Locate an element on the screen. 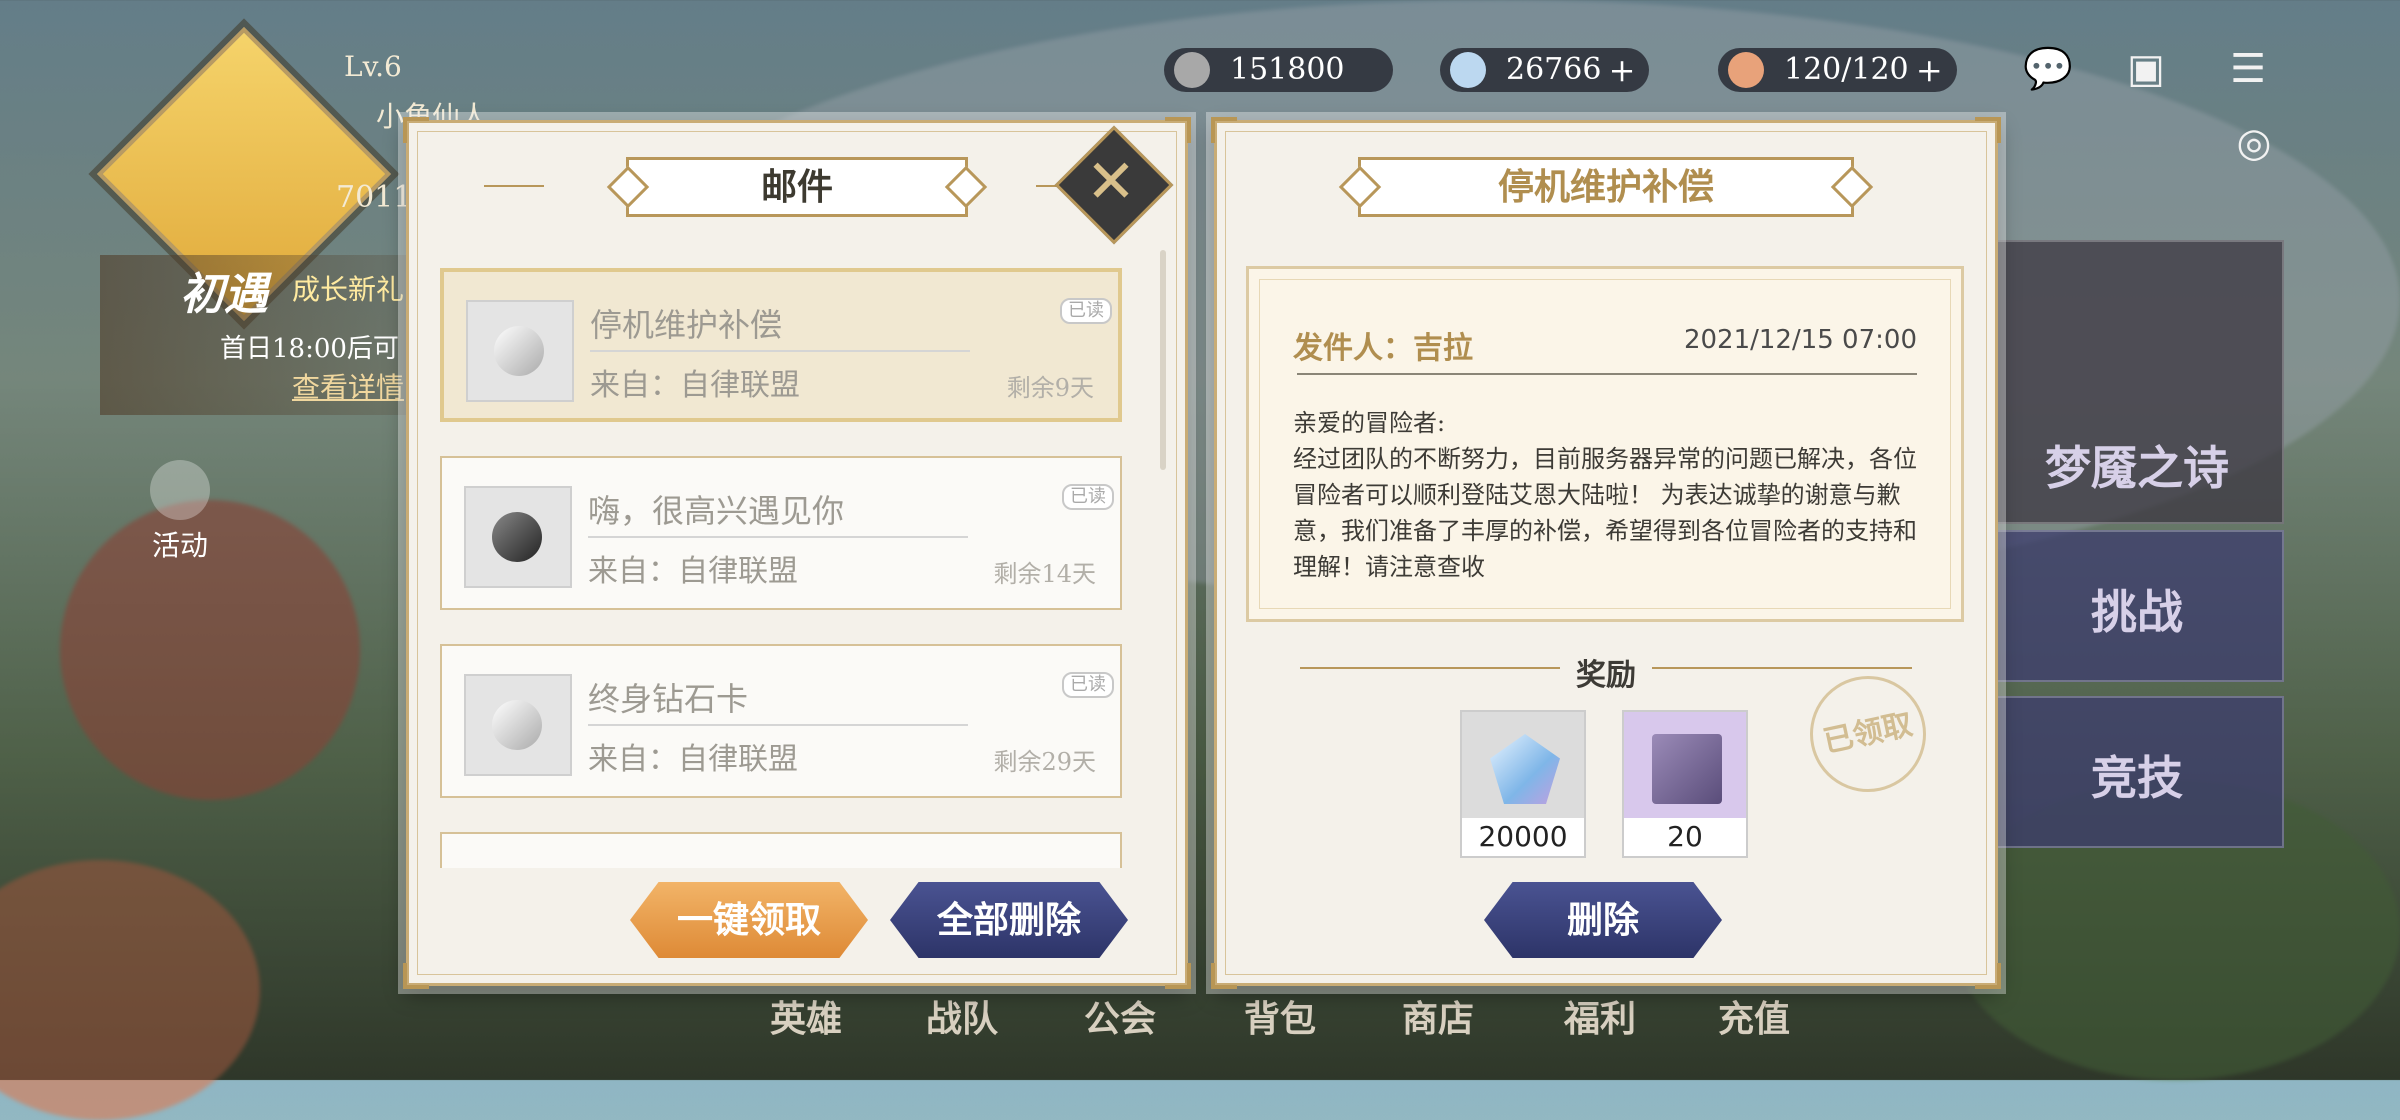 The height and width of the screenshot is (1120, 2400). menu-icon: ☰ is located at coordinates (2248, 69).